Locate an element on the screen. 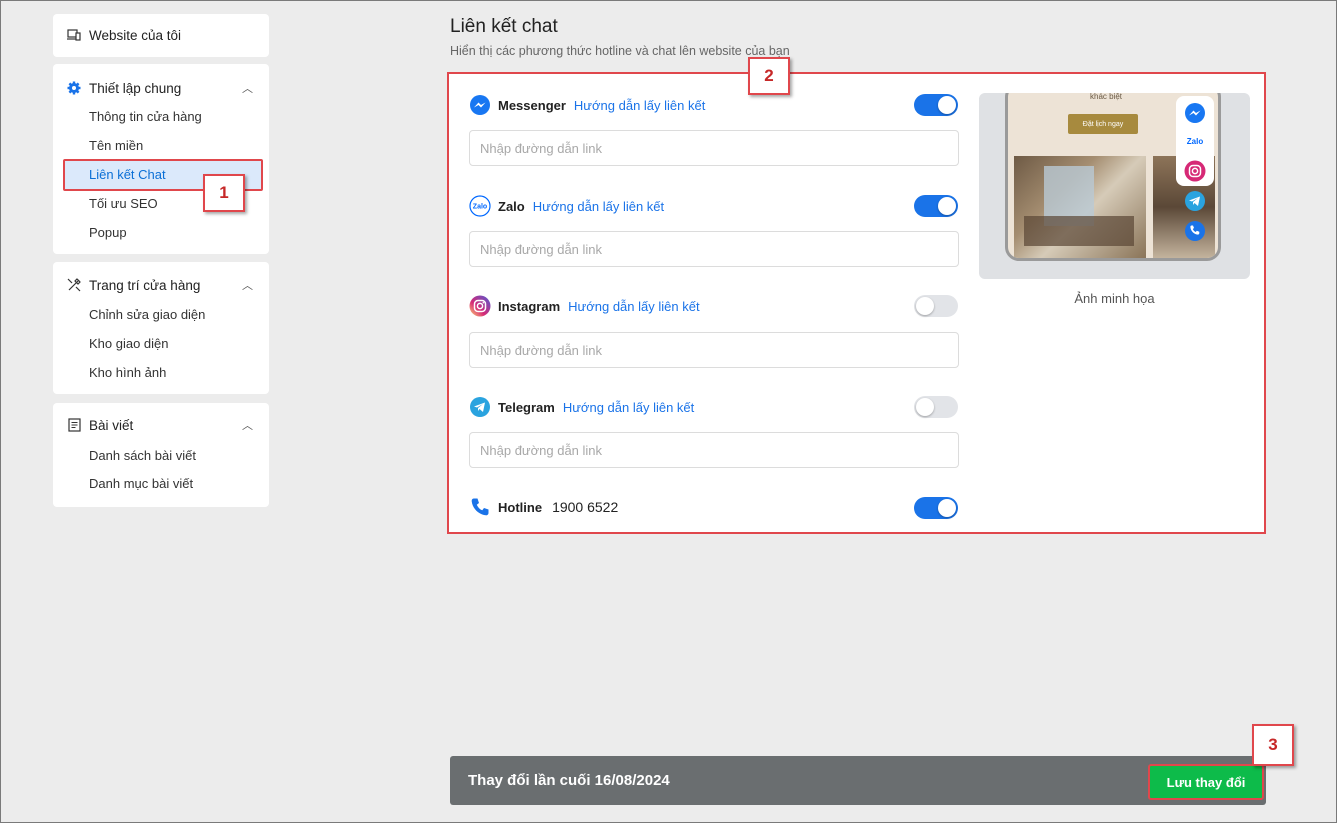  sidebar-group-title: Thiết lập chung is located at coordinates (135, 88).